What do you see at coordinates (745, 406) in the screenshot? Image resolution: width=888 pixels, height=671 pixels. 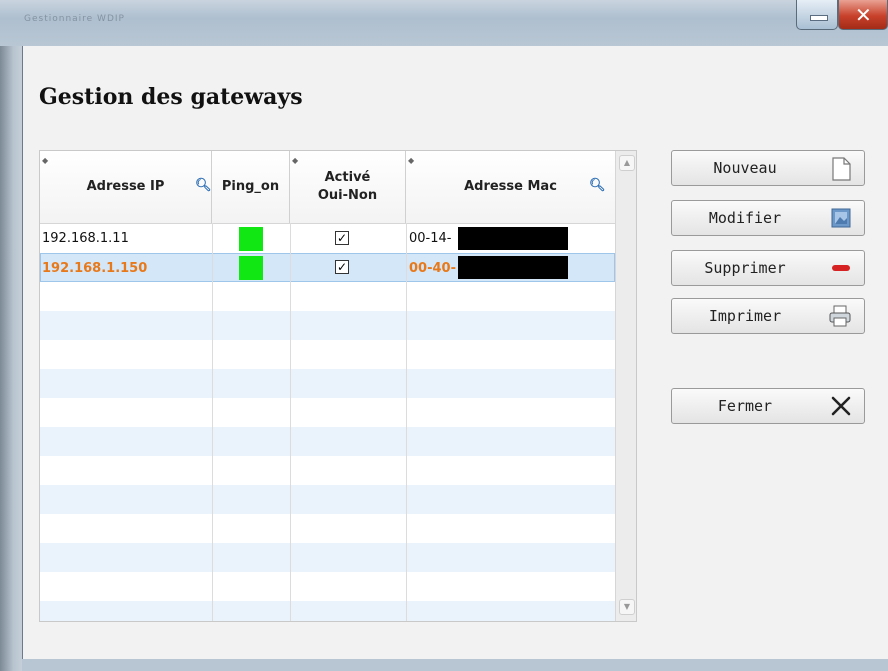 I see `fermer-label: Fermer` at bounding box center [745, 406].